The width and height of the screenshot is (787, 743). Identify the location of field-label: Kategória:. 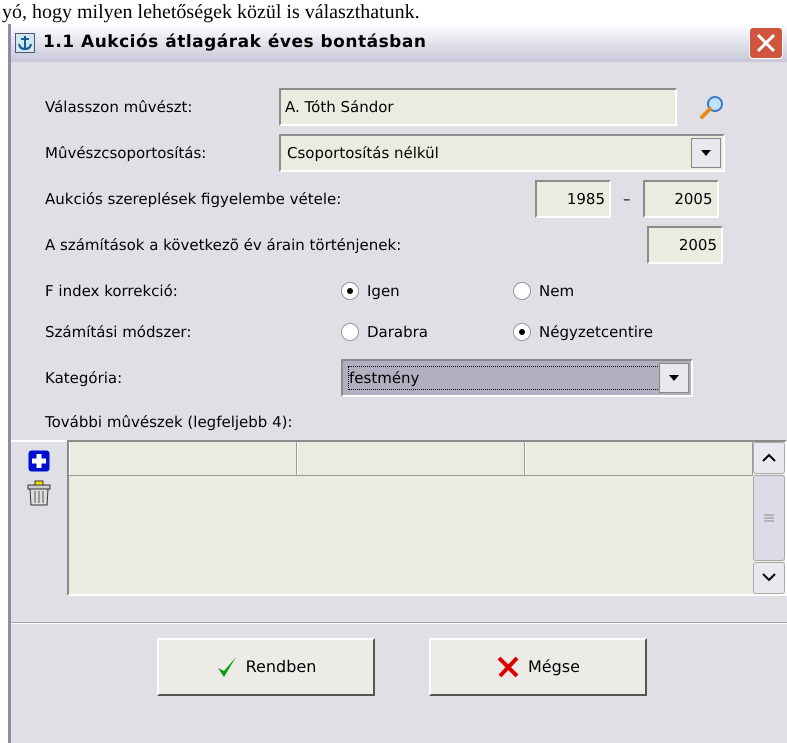
(84, 378).